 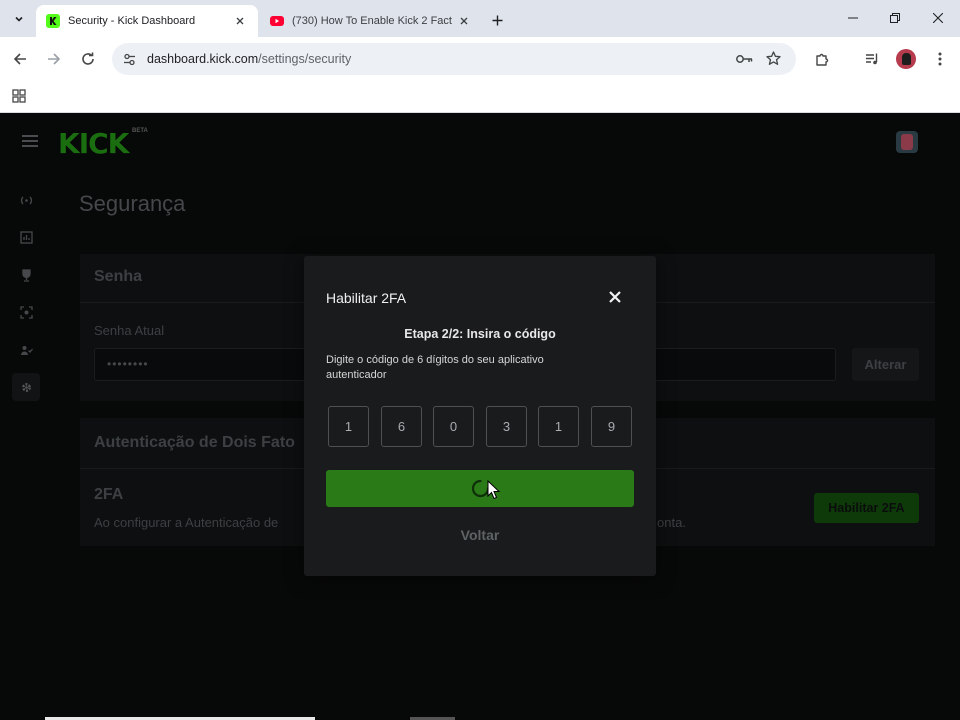 What do you see at coordinates (611, 426) in the screenshot?
I see `code-digit-input: 9` at bounding box center [611, 426].